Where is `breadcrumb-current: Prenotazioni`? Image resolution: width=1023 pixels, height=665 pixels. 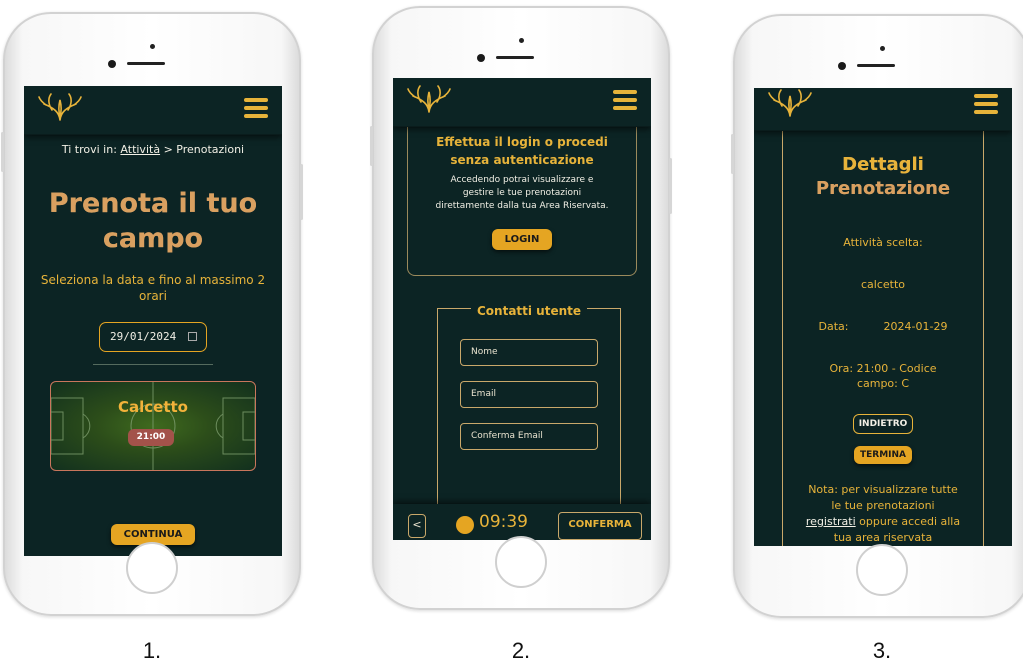
breadcrumb-current: Prenotazioni is located at coordinates (210, 149).